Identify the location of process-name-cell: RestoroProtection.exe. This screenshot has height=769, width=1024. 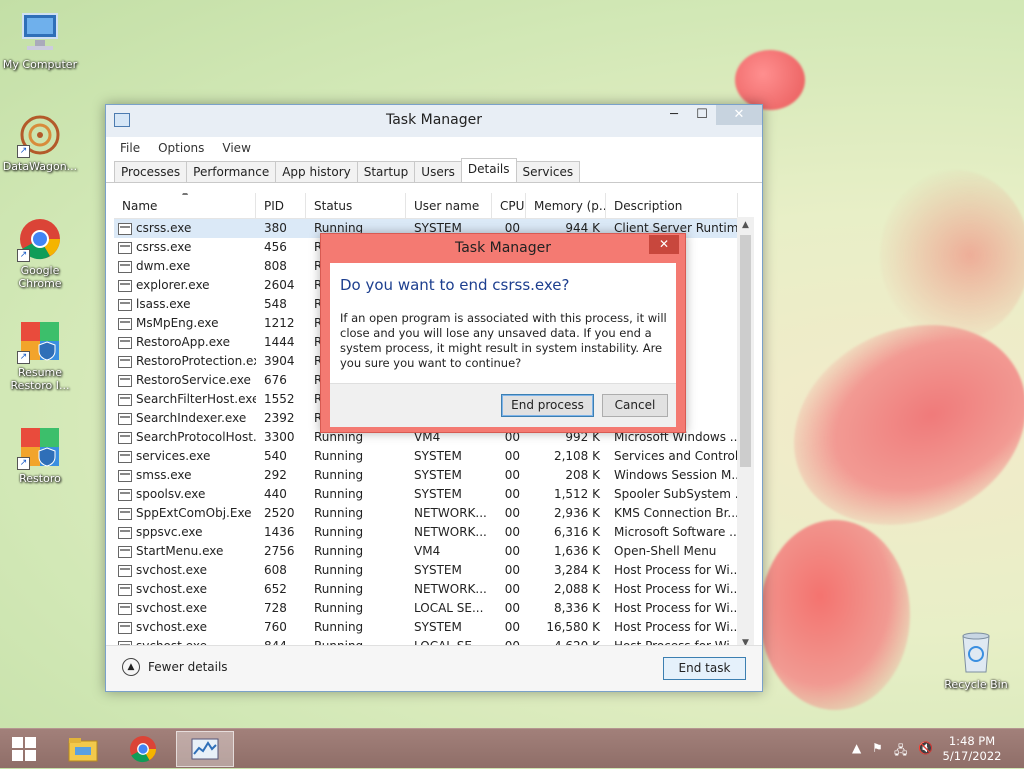
(185, 361).